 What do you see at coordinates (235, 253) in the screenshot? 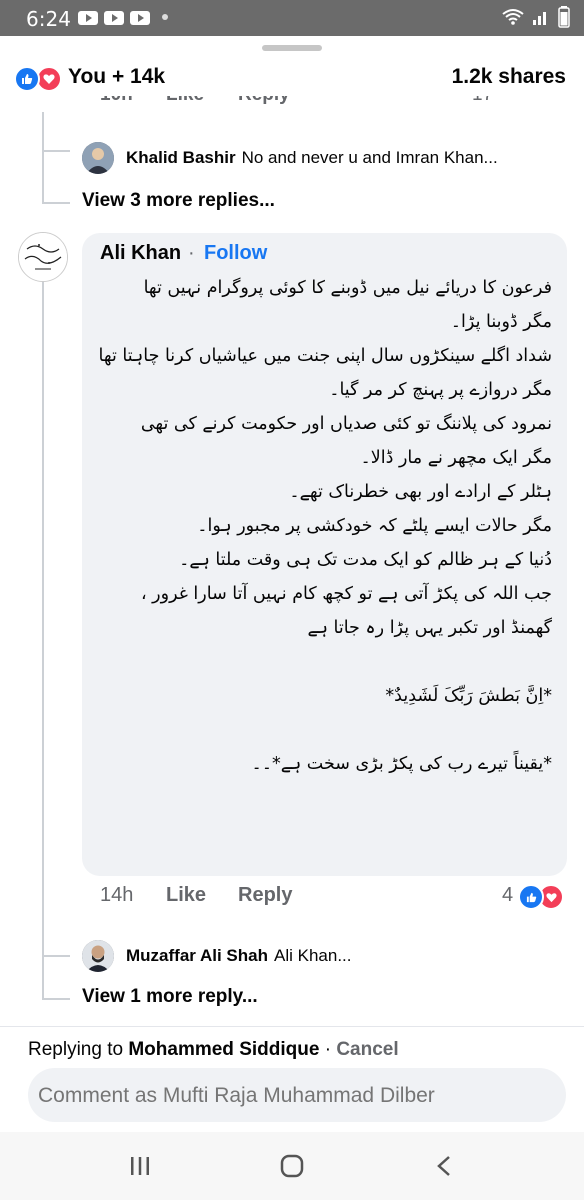
I see `follow-button: Follow` at bounding box center [235, 253].